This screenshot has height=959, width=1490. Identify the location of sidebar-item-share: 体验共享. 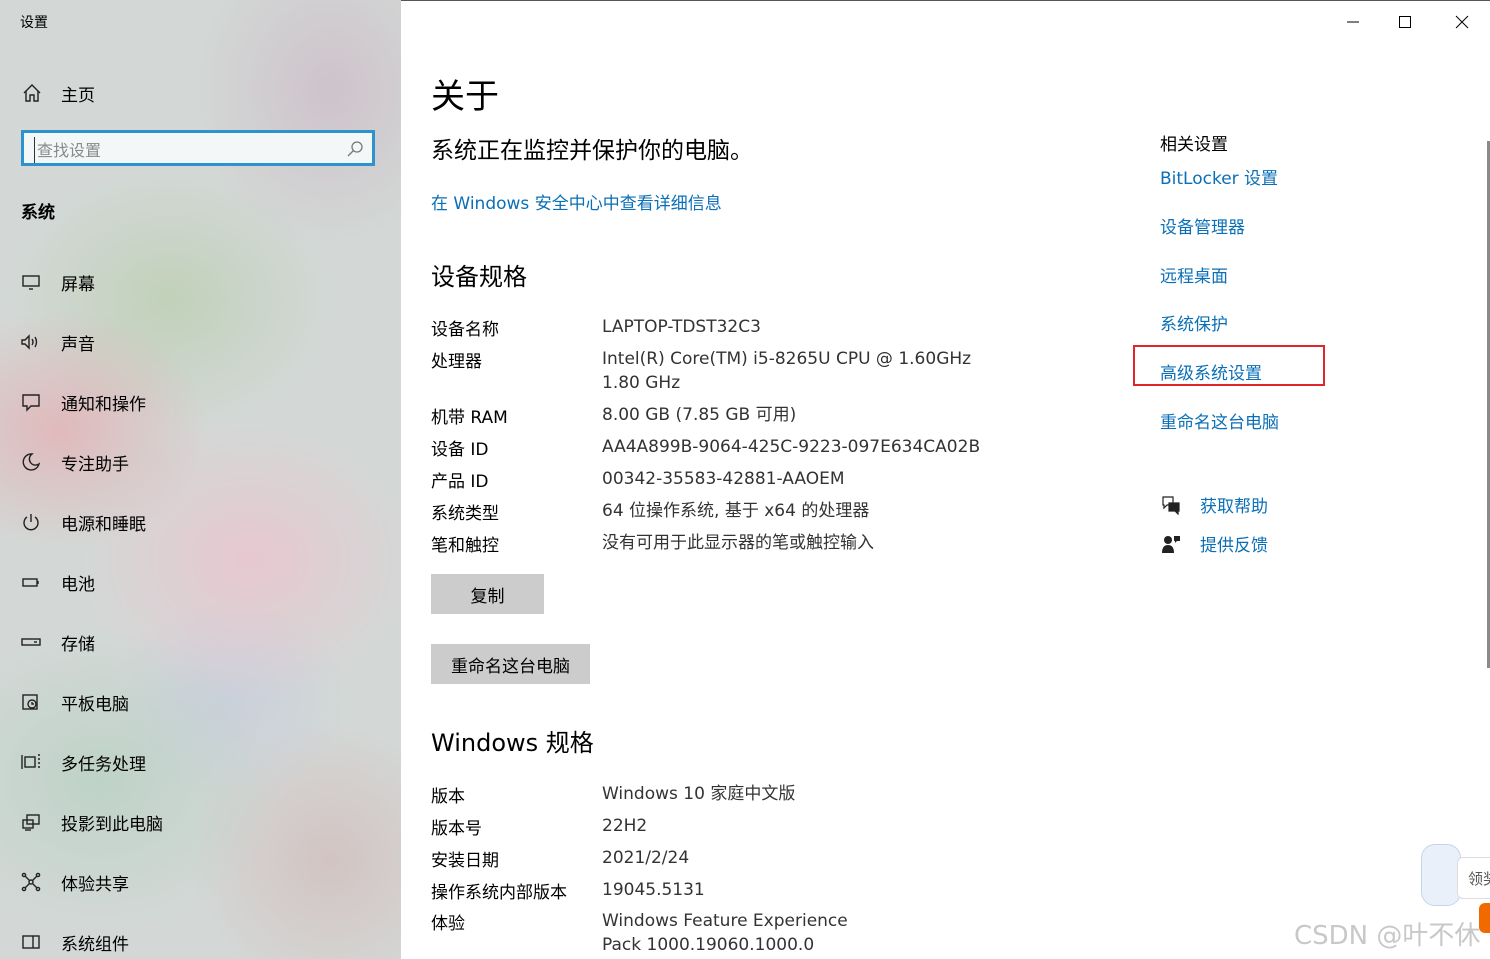
(74, 882).